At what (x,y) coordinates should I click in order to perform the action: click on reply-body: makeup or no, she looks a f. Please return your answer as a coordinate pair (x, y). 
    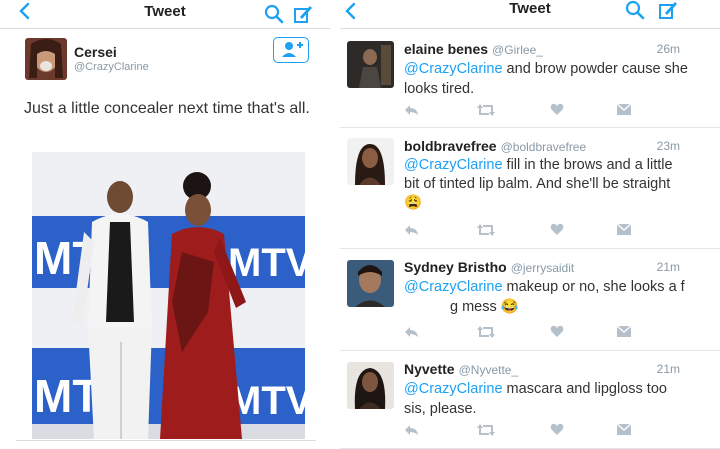
    Looking at the image, I should click on (593, 287).